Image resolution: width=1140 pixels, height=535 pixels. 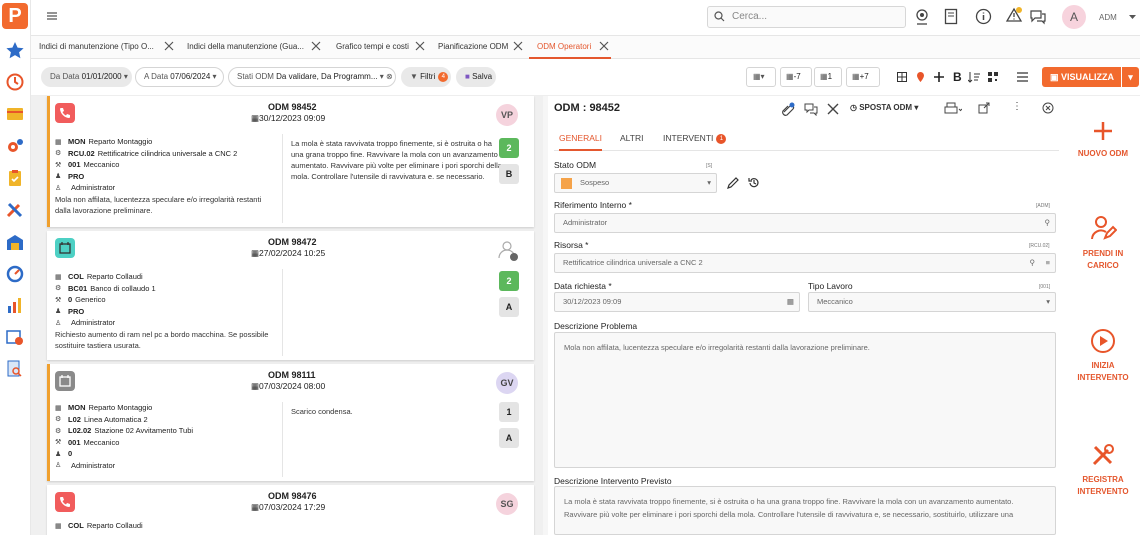 What do you see at coordinates (754, 183) in the screenshot?
I see `history-icon` at bounding box center [754, 183].